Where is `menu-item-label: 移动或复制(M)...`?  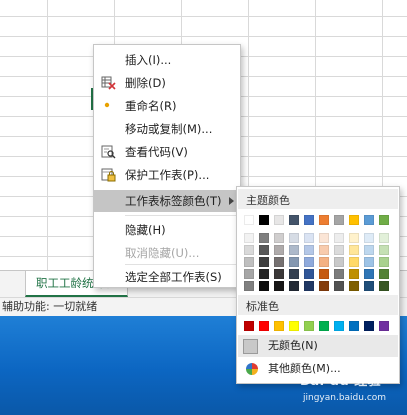
menu-item-label: 移动或复制(M)... is located at coordinates (169, 129).